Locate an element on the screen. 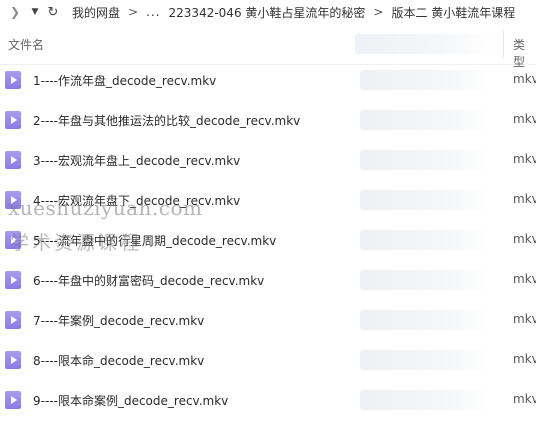 This screenshot has height=446, width=536. breadcrumb-item-course-folder: 223342-046 黄小鞋占星流年的秘密 is located at coordinates (267, 12).